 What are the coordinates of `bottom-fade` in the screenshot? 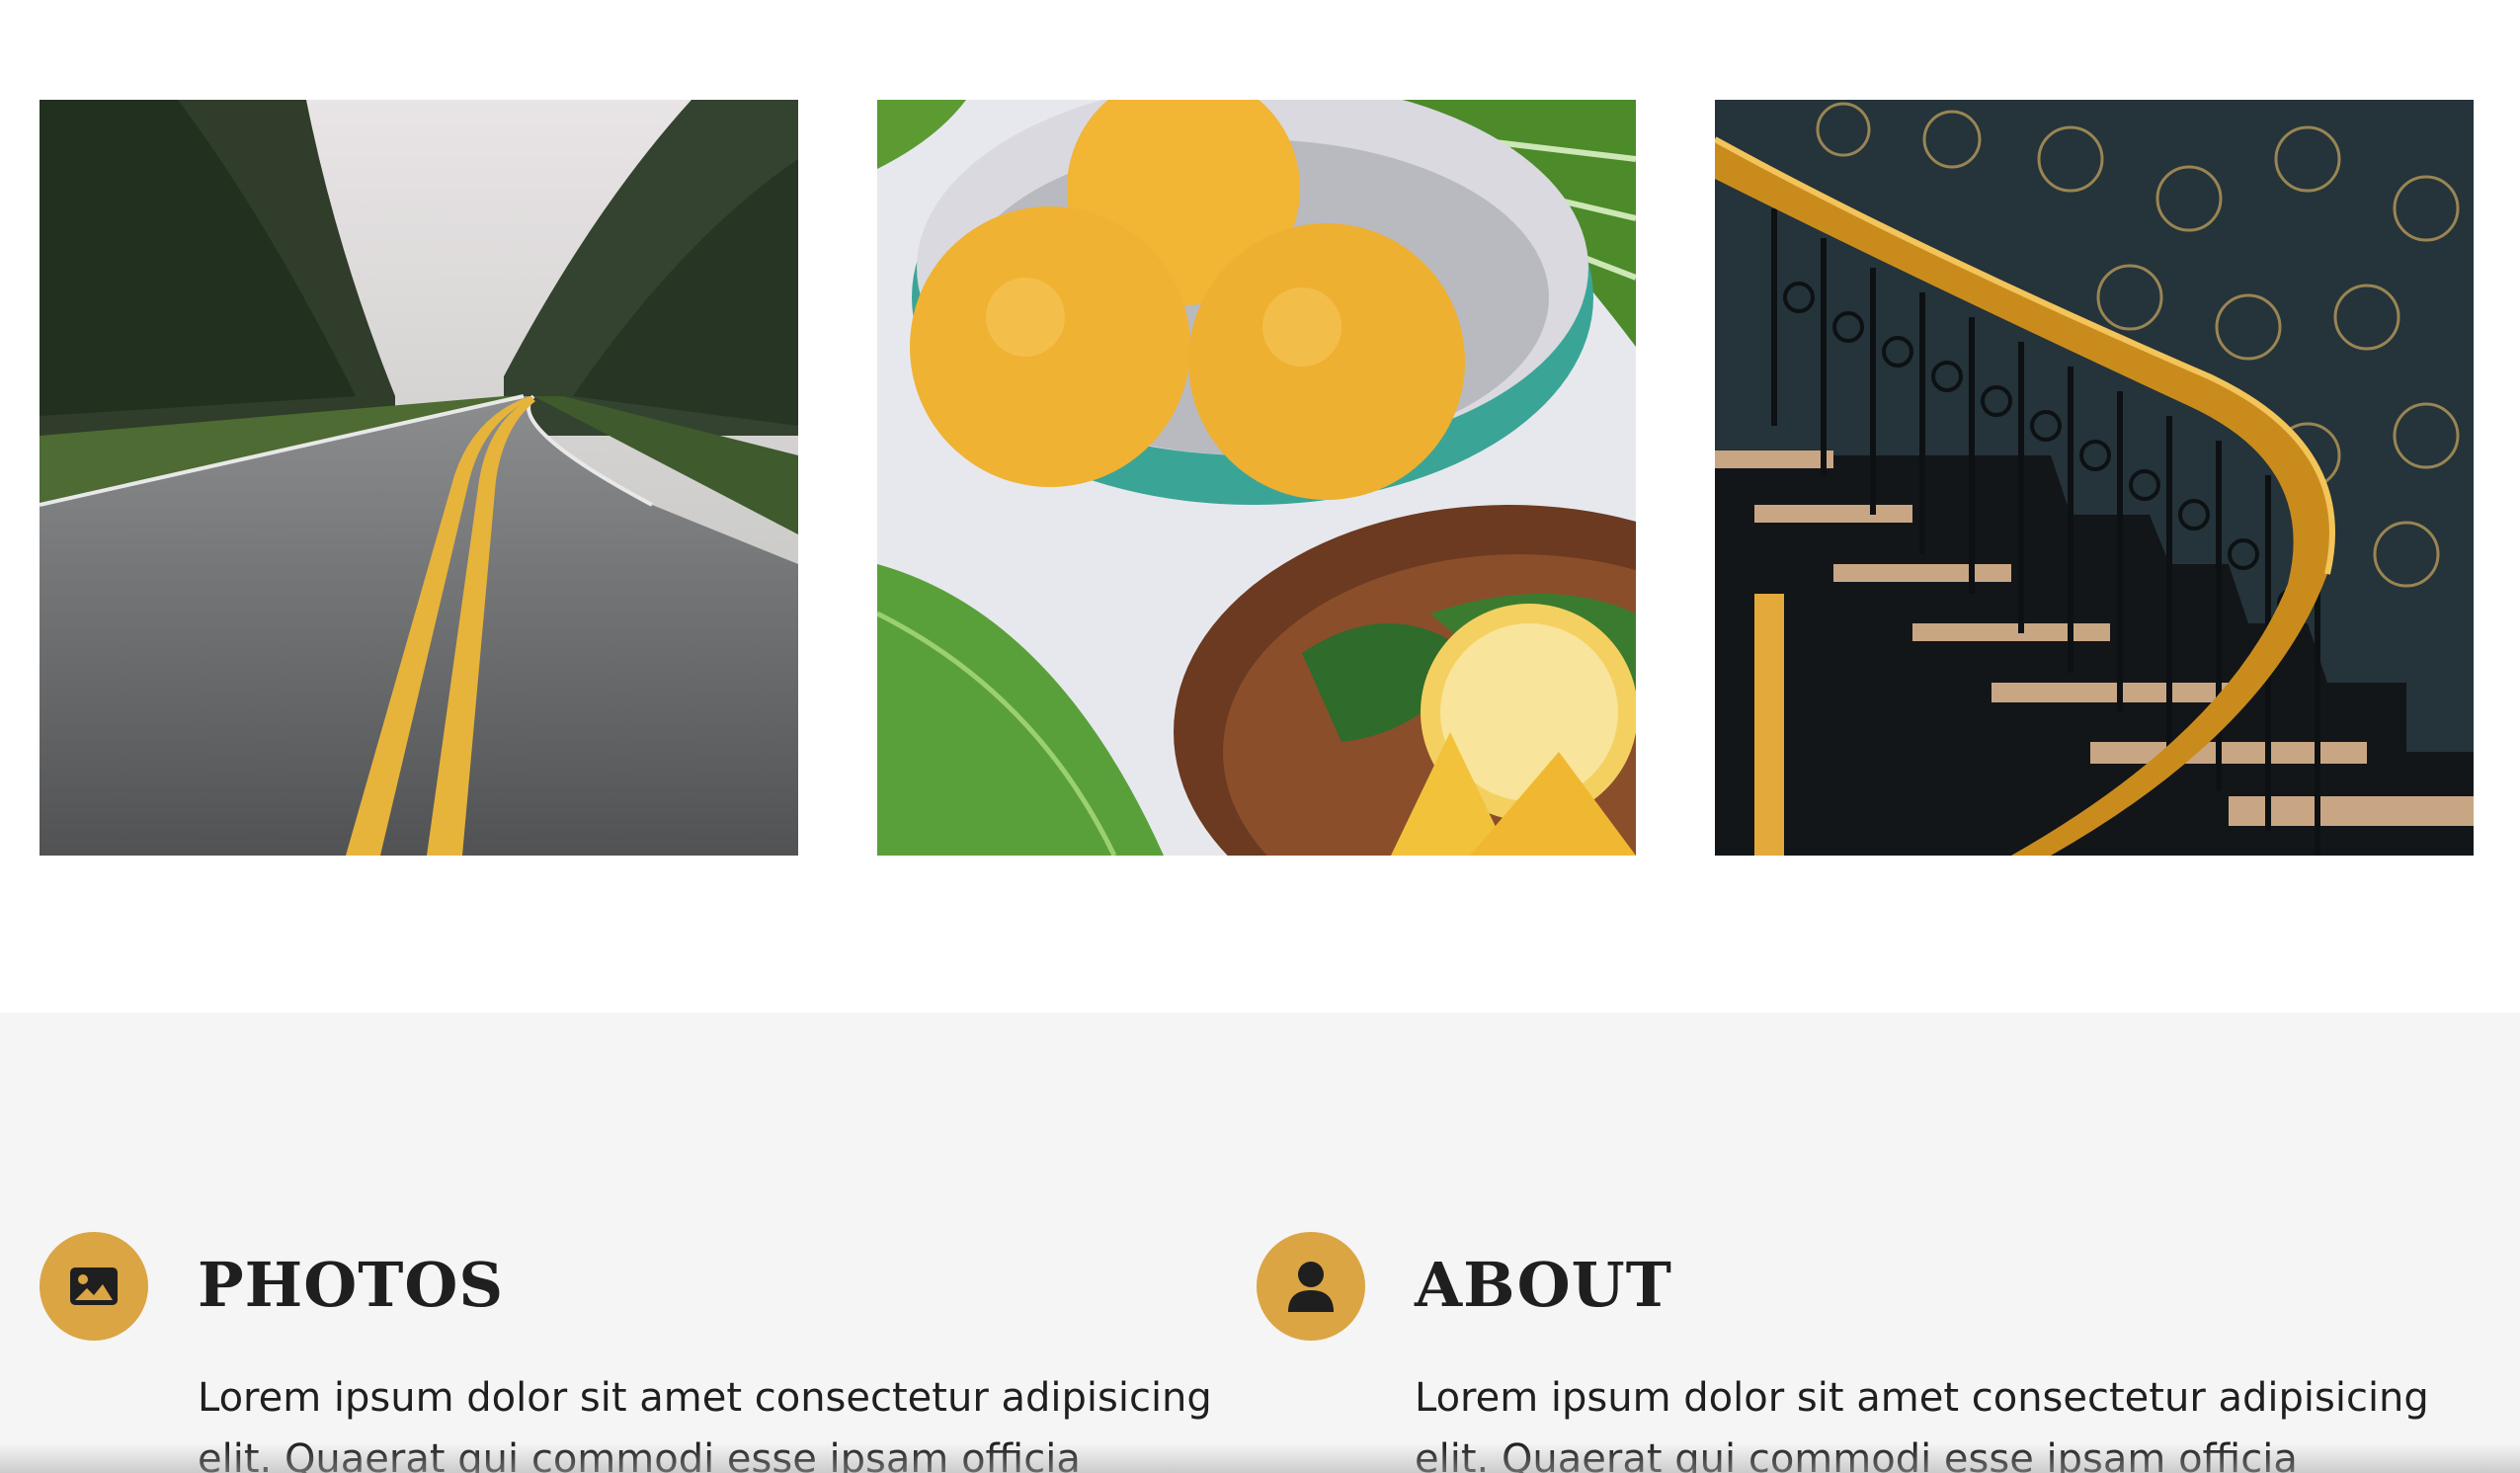 It's located at (1260, 1458).